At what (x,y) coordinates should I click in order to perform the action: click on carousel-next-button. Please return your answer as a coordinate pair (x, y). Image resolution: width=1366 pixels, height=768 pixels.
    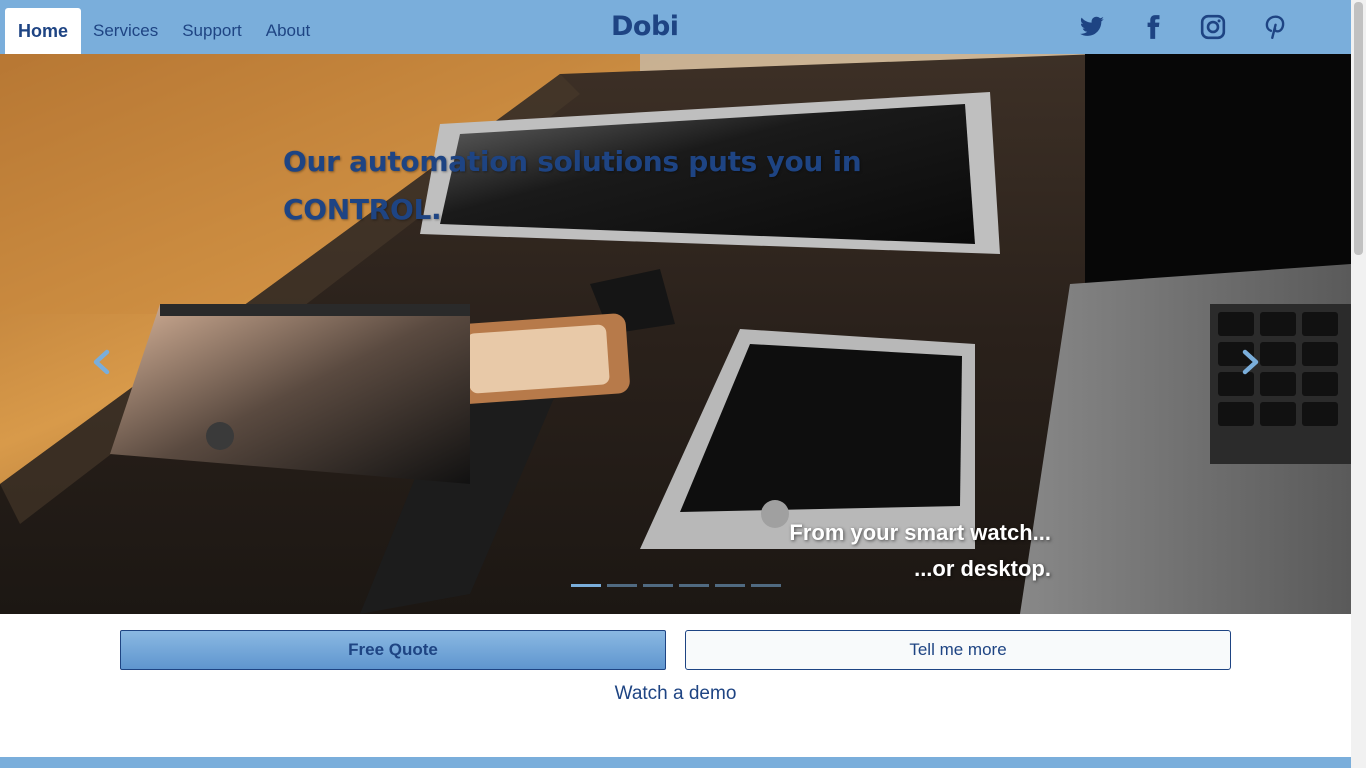
    Looking at the image, I should click on (1250, 362).